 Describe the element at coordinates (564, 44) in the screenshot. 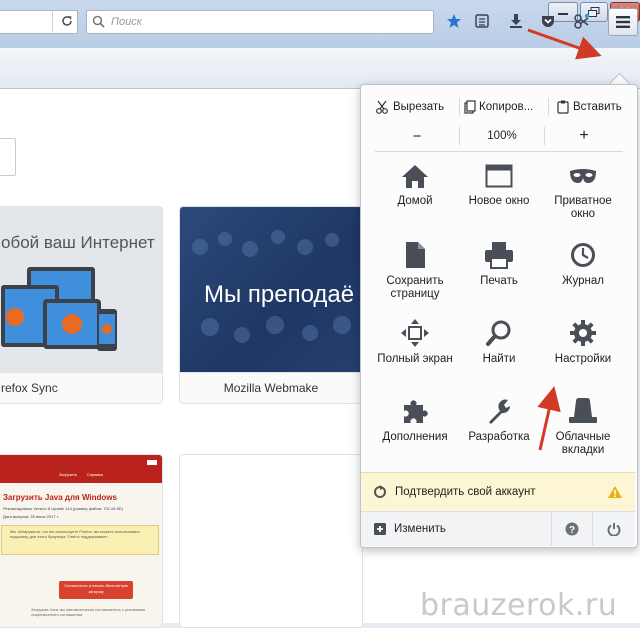

I see `arrow-to-menu-button` at that location.